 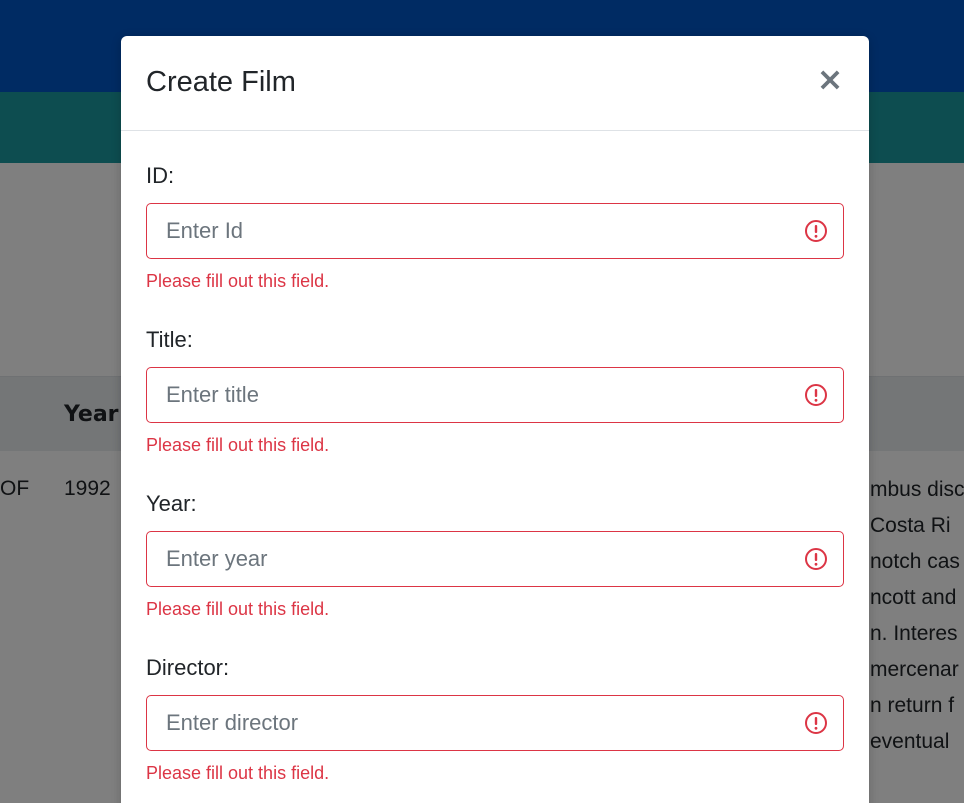 I want to click on title-label: Title:, so click(x=169, y=339).